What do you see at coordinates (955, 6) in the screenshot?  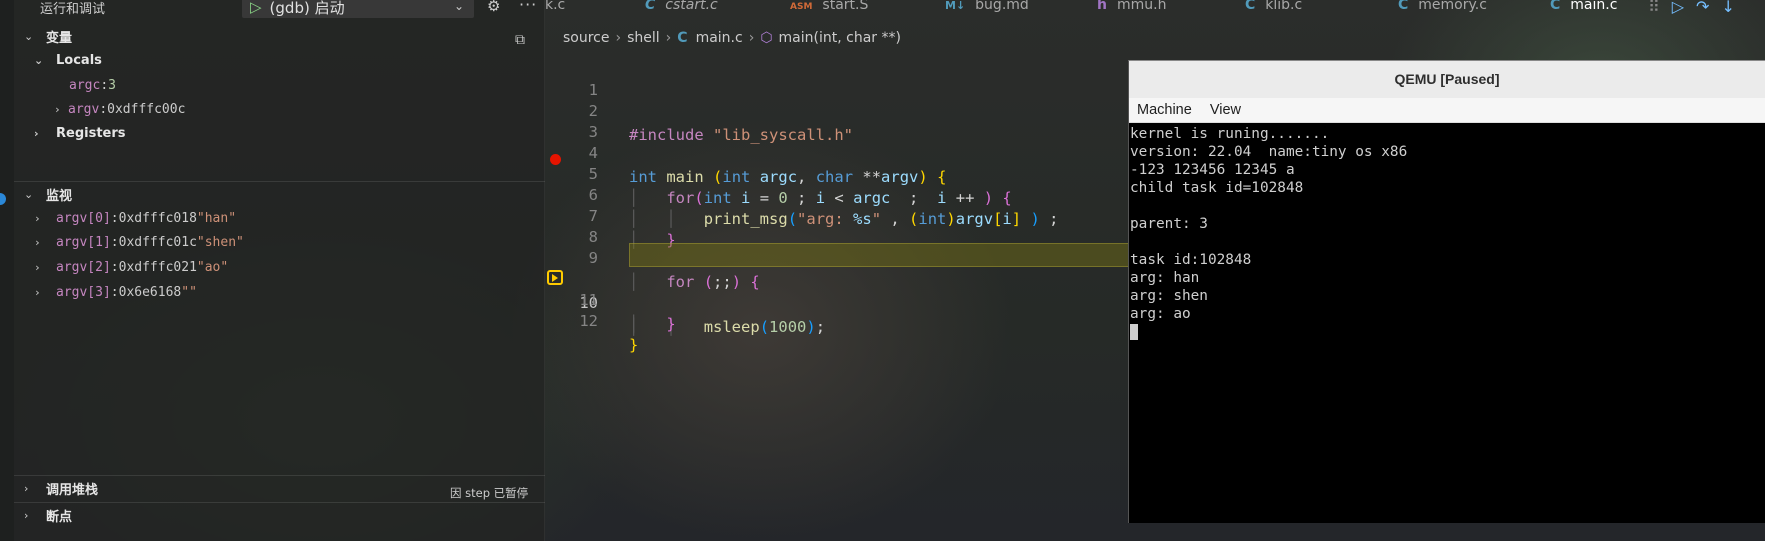 I see `markdown-file-icon: M↓` at bounding box center [955, 6].